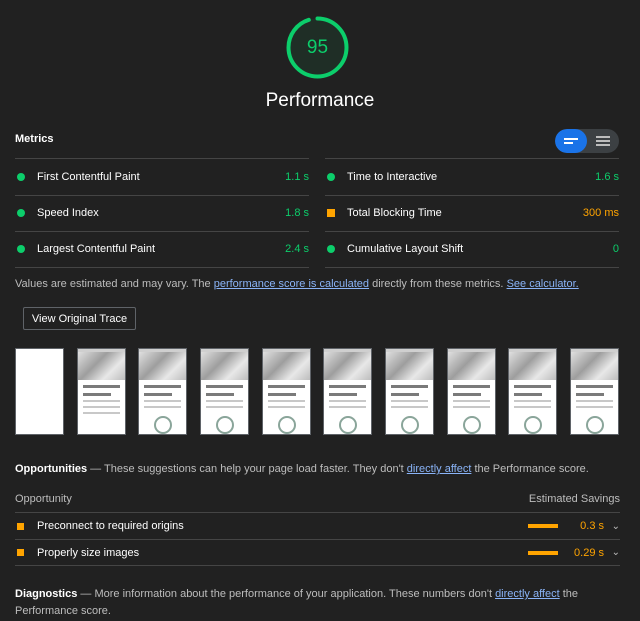  Describe the element at coordinates (317, 552) in the screenshot. I see `opportunity-size-images: Properly size images 0.29 s ⌄` at that location.